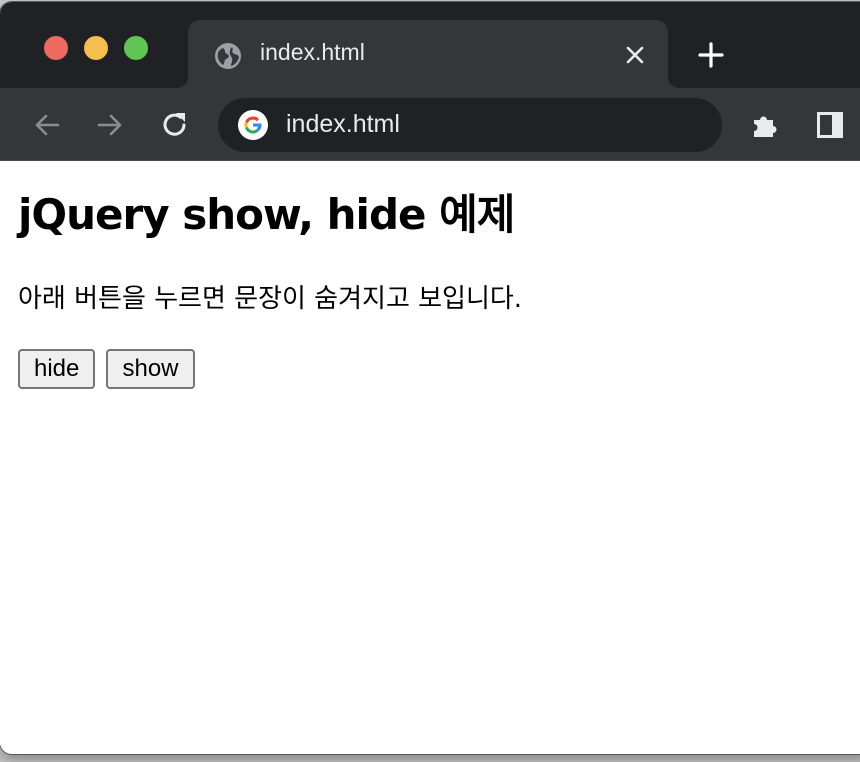 Image resolution: width=860 pixels, height=762 pixels. Describe the element at coordinates (96, 48) in the screenshot. I see `minimize-window-button` at that location.